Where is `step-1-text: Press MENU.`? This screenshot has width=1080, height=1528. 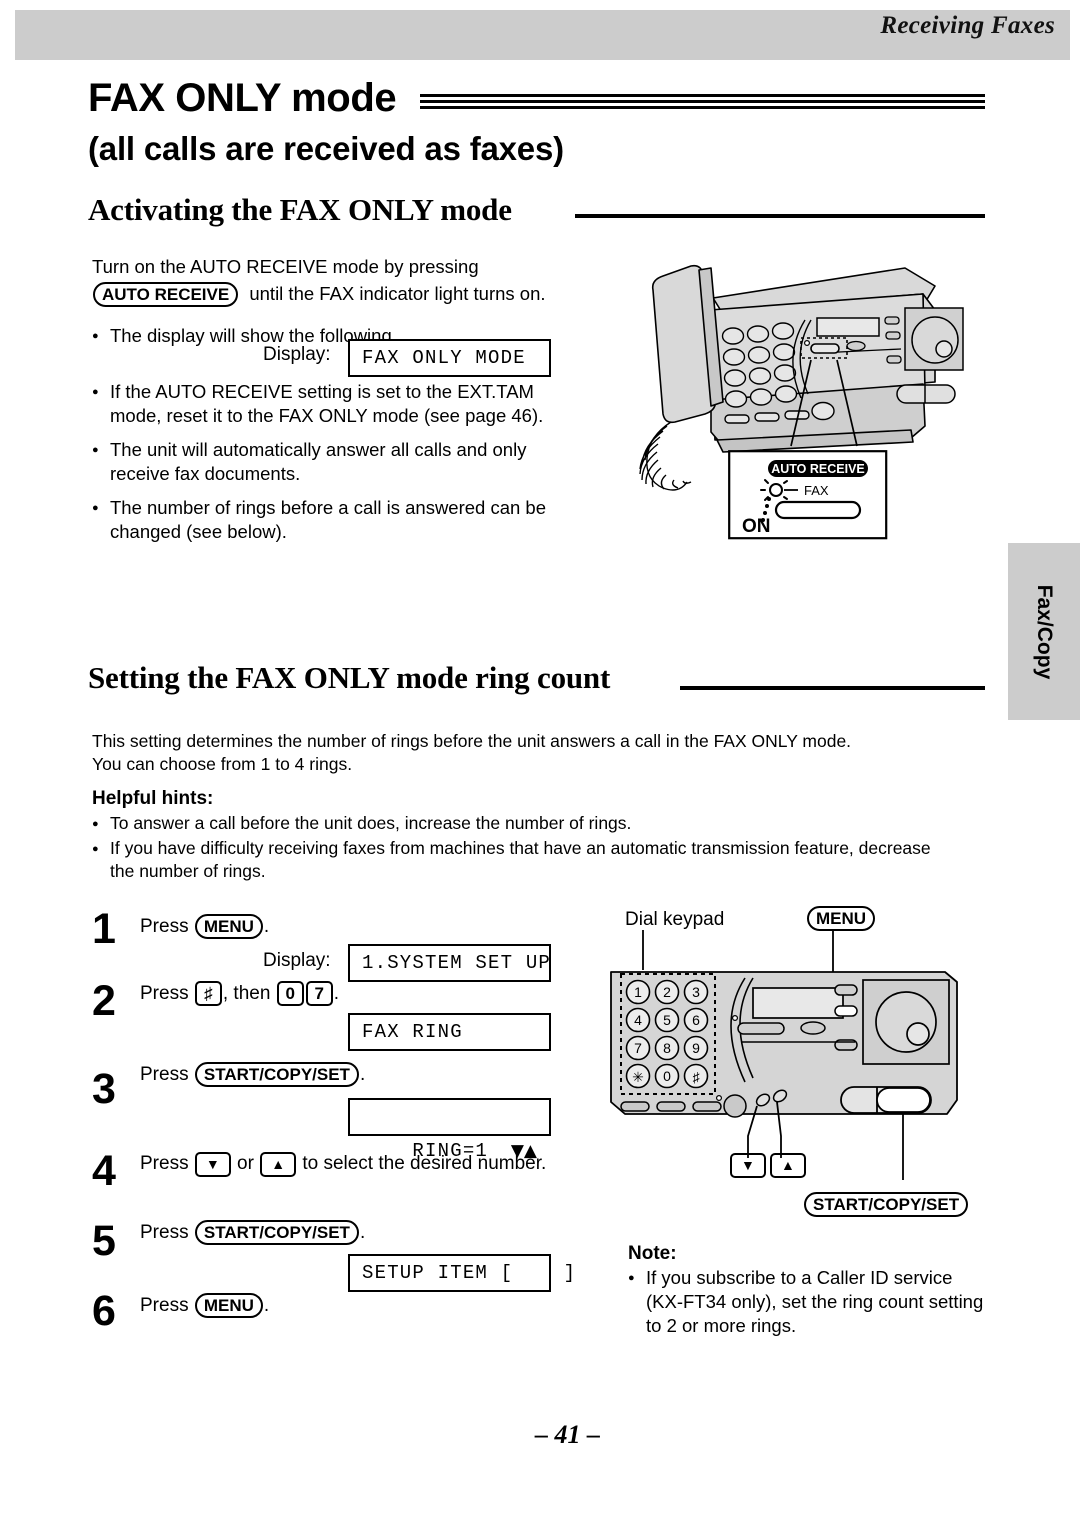 step-1-text: Press MENU. is located at coordinates (204, 926).